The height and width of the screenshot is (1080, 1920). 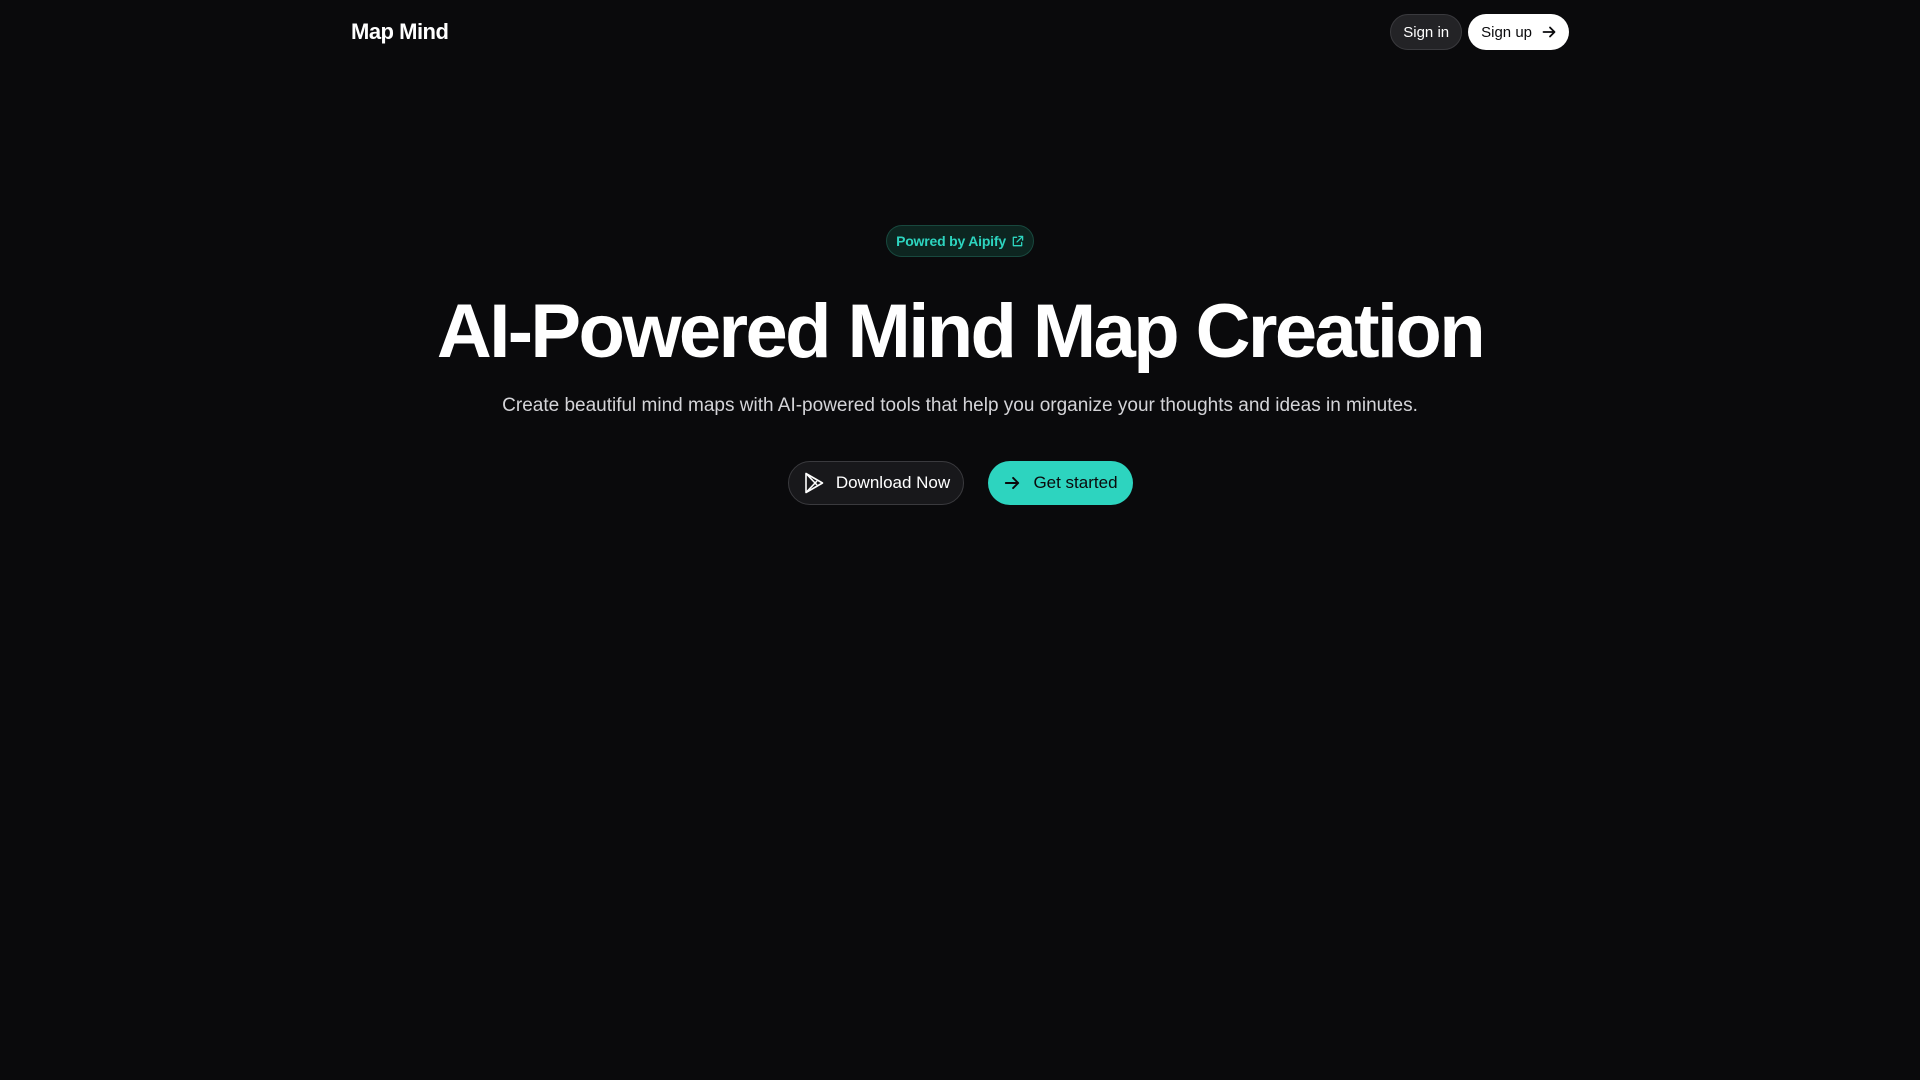 I want to click on sign-in-button: Sign in, so click(x=1426, y=32).